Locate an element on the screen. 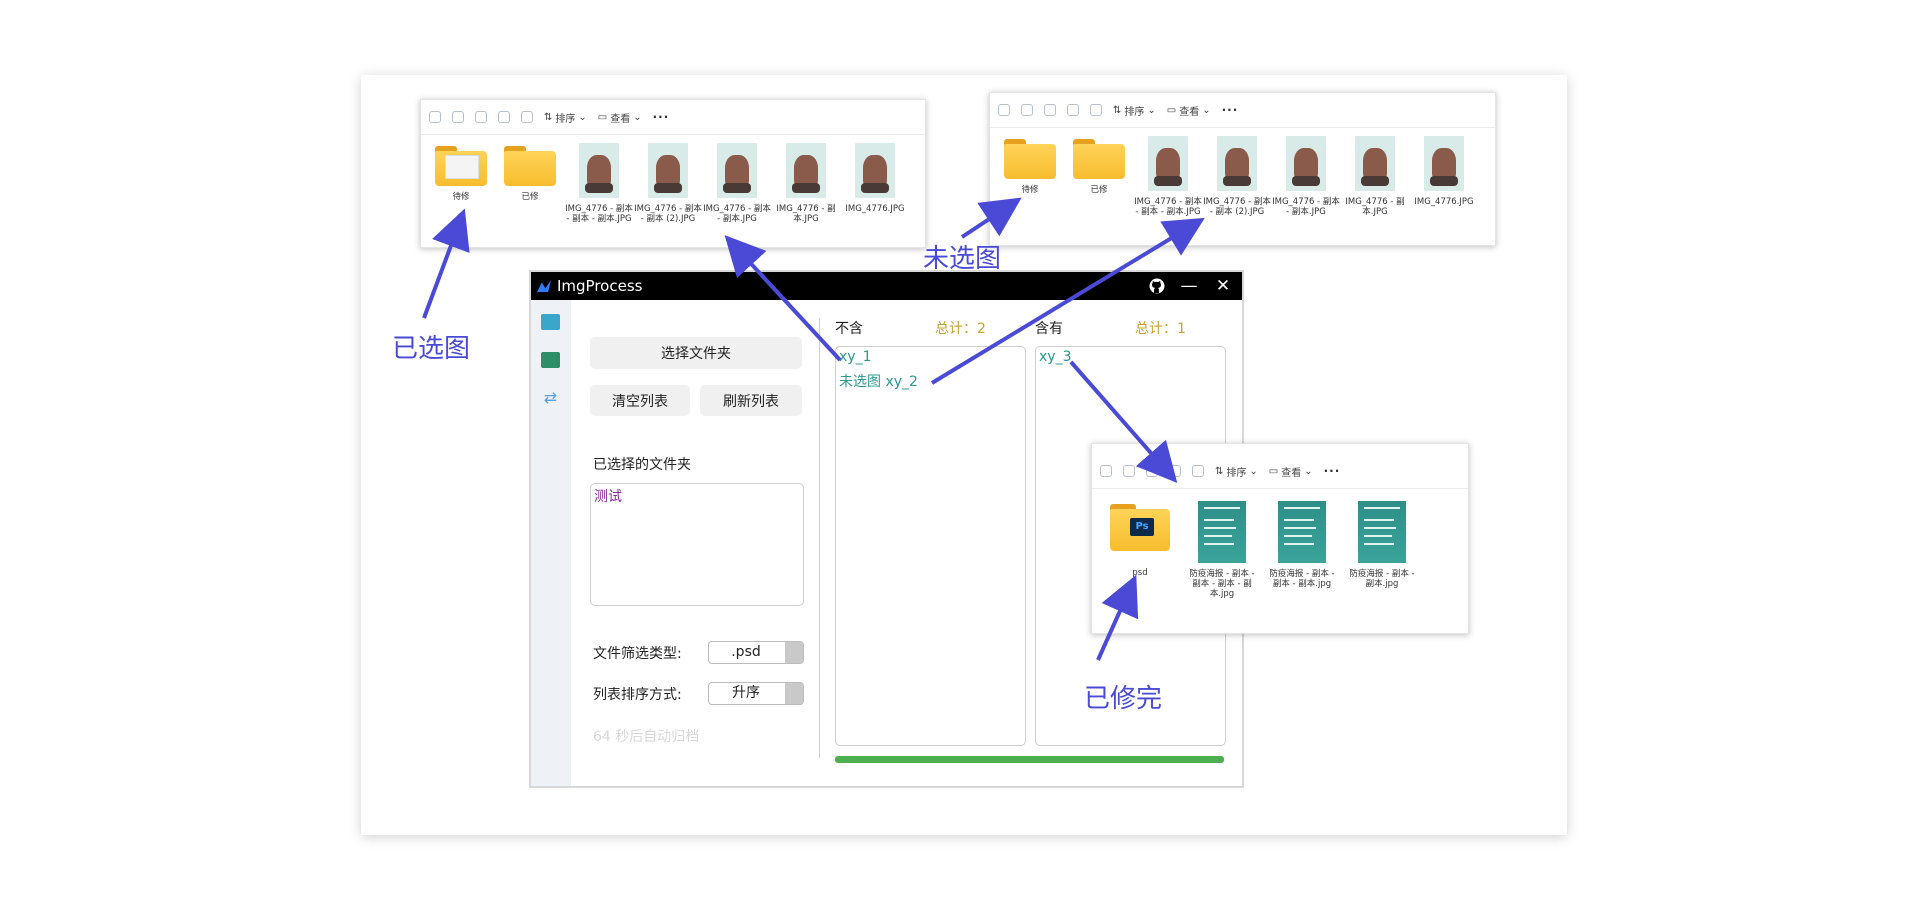 The image size is (1920, 907). document-icon is located at coordinates (550, 322).